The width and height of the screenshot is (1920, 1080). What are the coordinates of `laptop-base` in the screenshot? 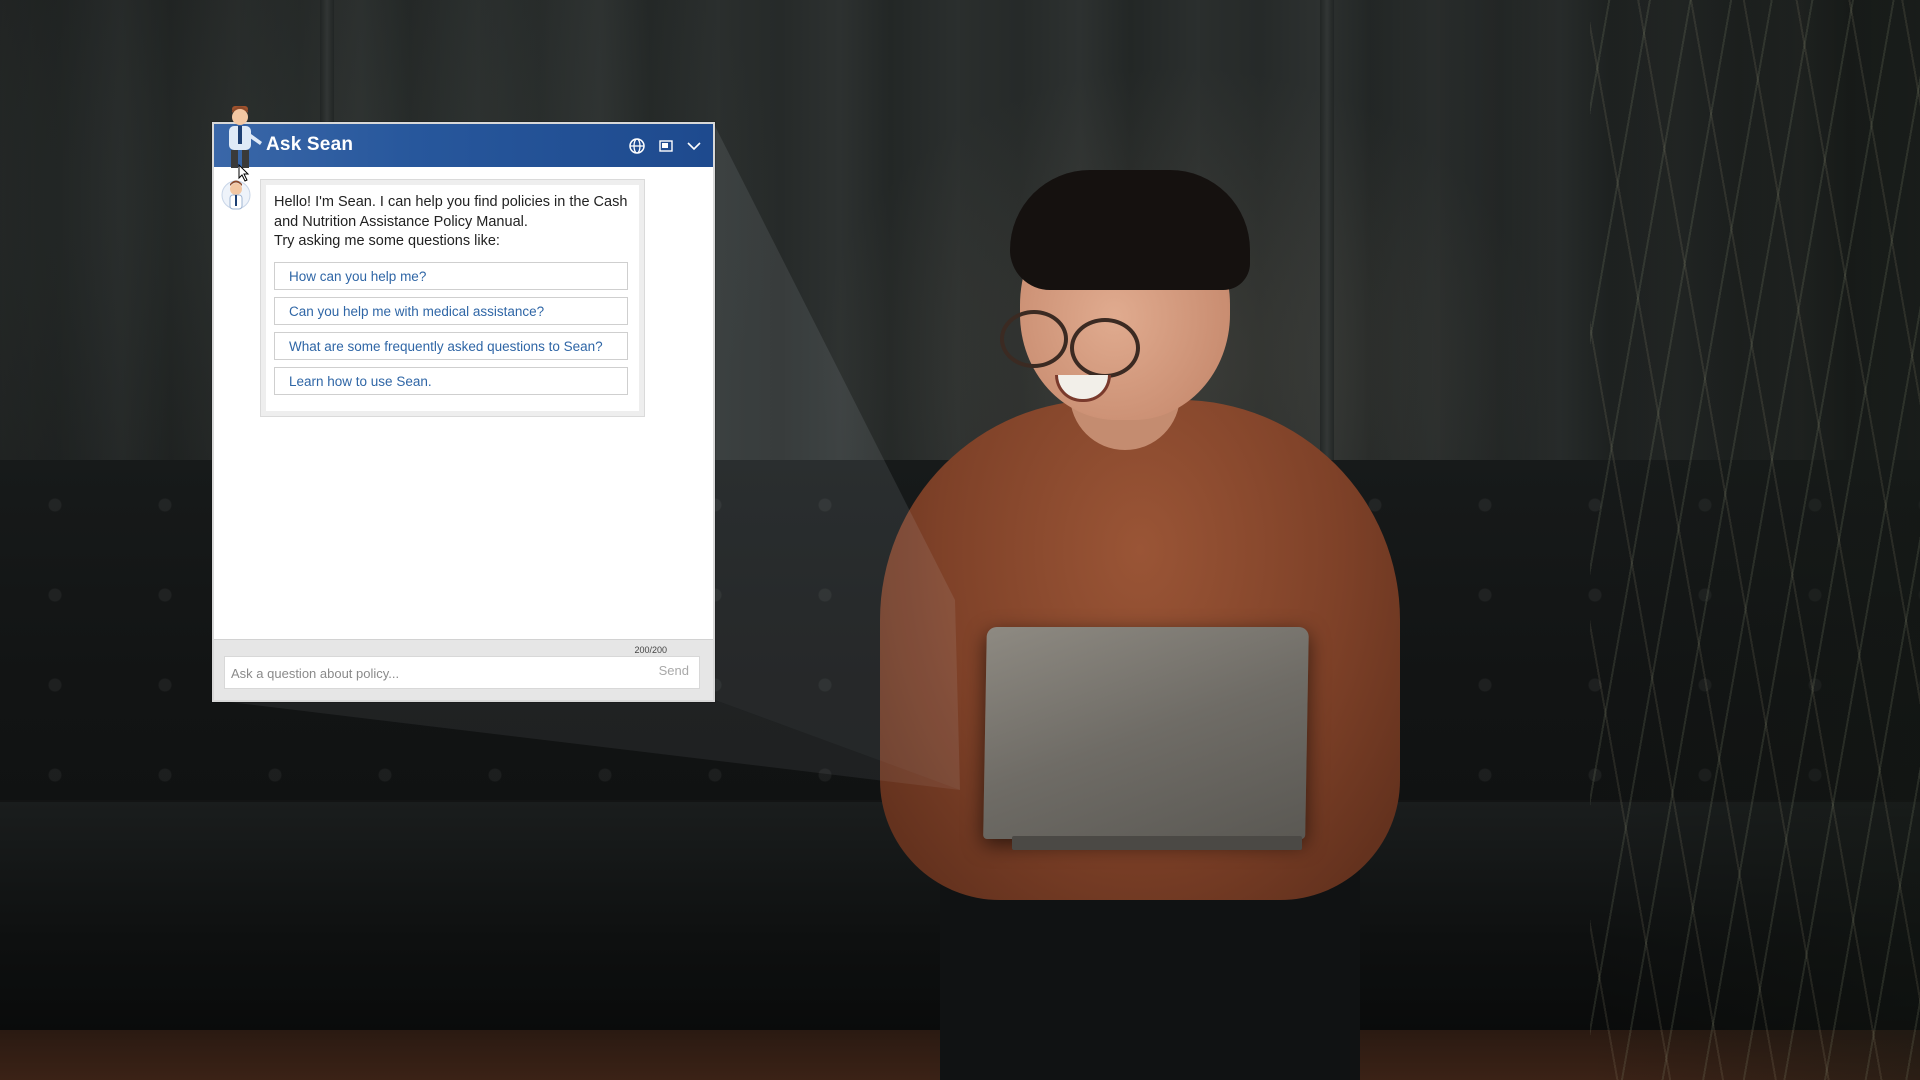 It's located at (1157, 843).